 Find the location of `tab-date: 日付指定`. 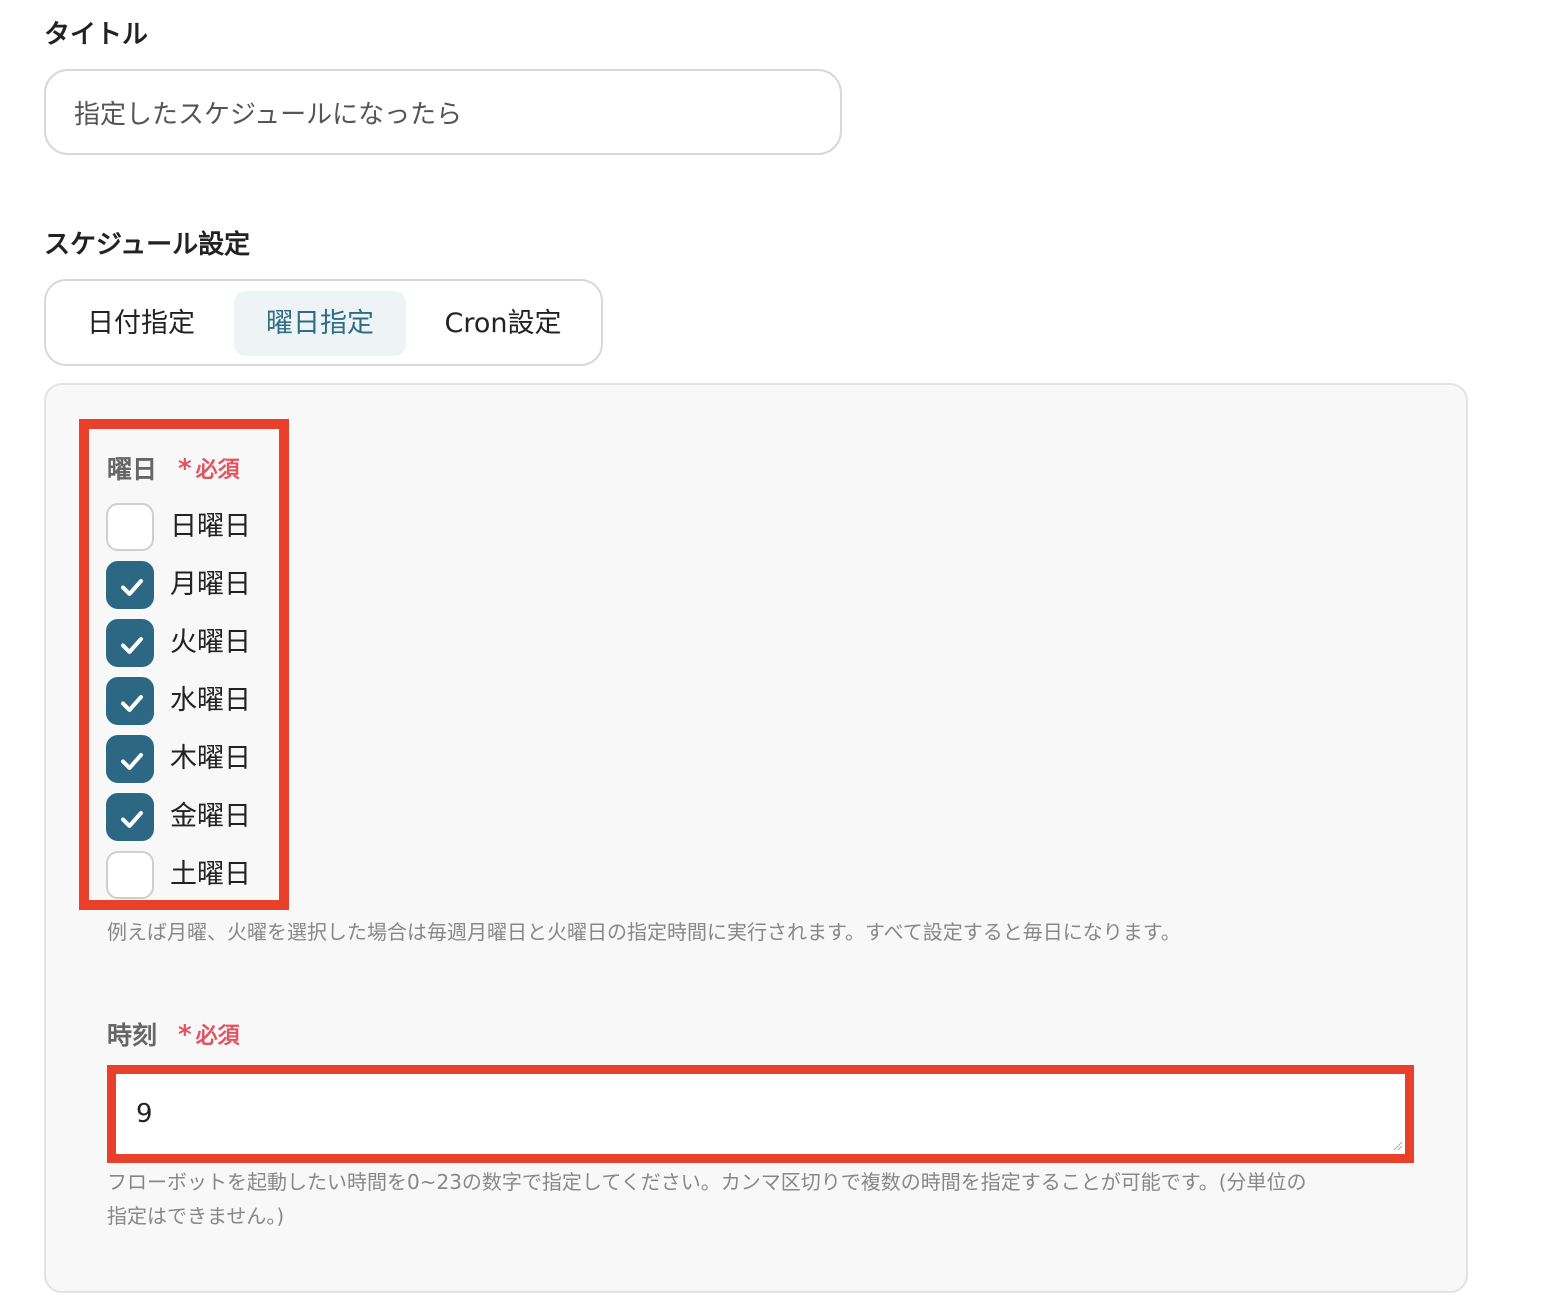

tab-date: 日付指定 is located at coordinates (141, 323).